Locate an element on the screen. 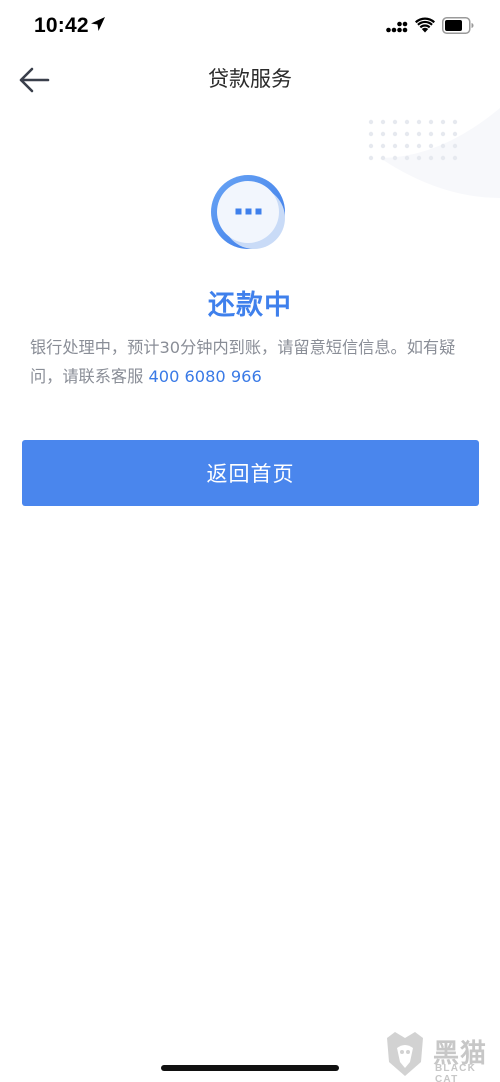 The image size is (500, 1082). status-title: 还款中 is located at coordinates (250, 305).